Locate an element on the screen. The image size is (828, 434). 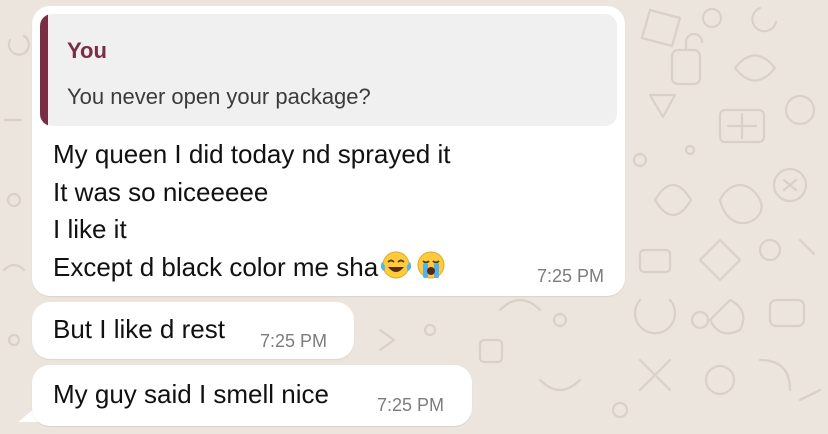
quote-author: You is located at coordinates (87, 50).